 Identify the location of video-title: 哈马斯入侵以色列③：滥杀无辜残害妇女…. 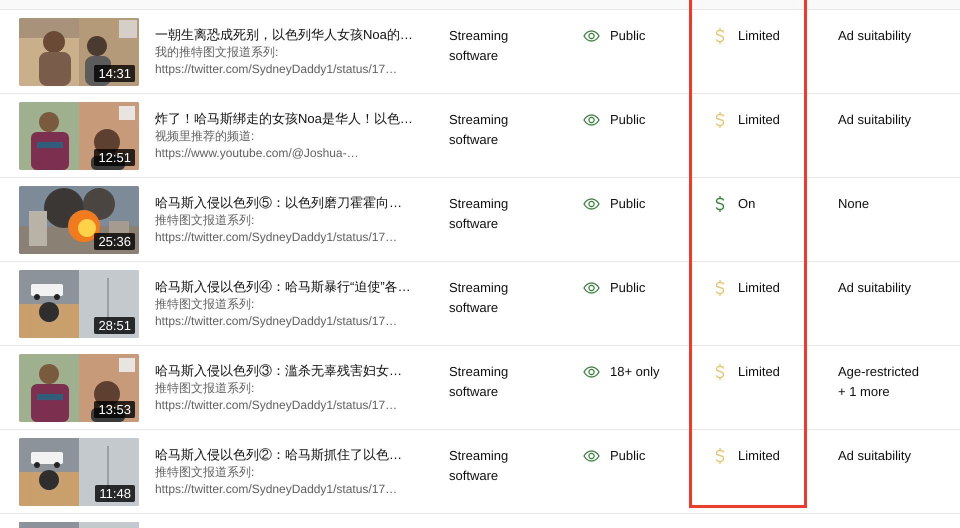
(302, 371).